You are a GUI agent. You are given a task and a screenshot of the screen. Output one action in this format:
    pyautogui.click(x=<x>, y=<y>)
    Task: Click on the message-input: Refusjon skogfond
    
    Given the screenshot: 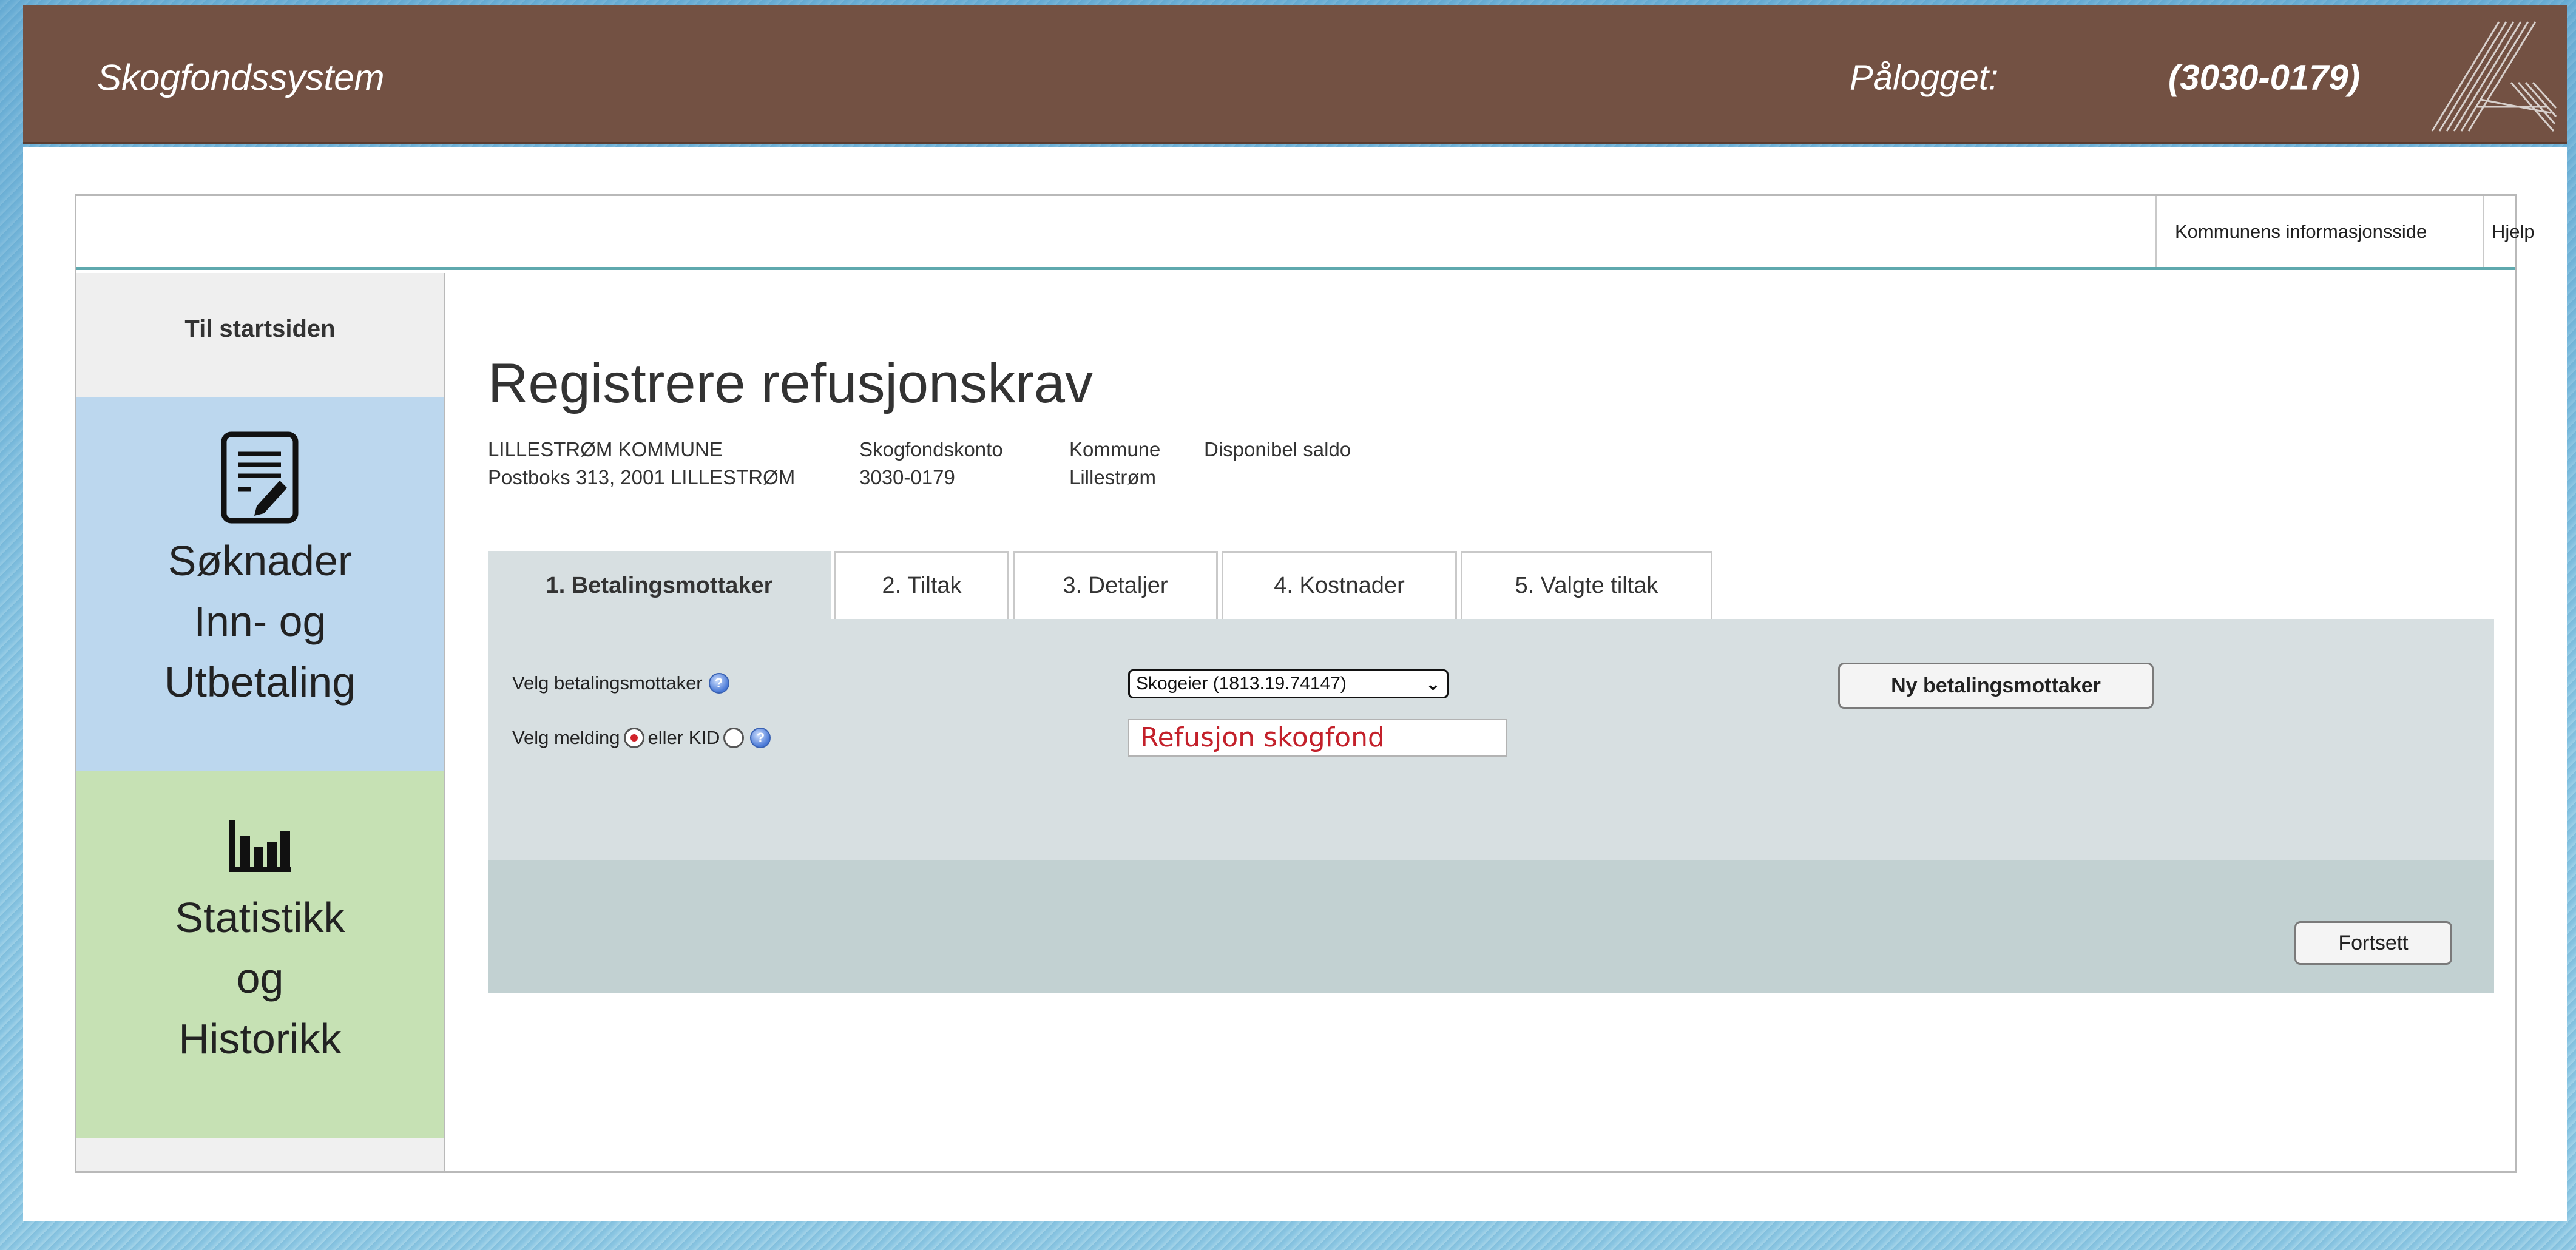 What is the action you would take?
    pyautogui.click(x=1317, y=738)
    